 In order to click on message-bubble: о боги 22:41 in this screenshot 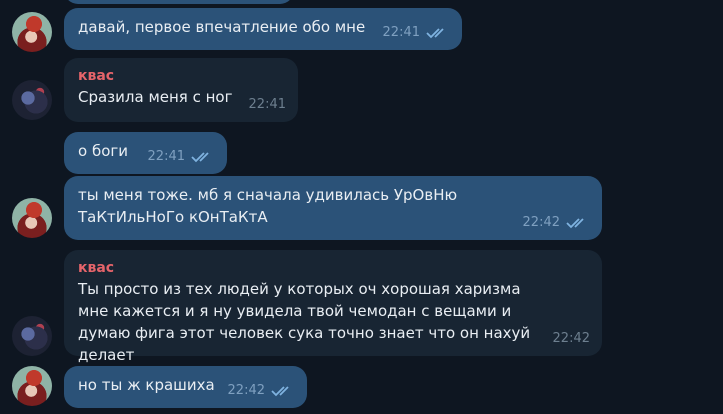, I will do `click(145, 153)`.